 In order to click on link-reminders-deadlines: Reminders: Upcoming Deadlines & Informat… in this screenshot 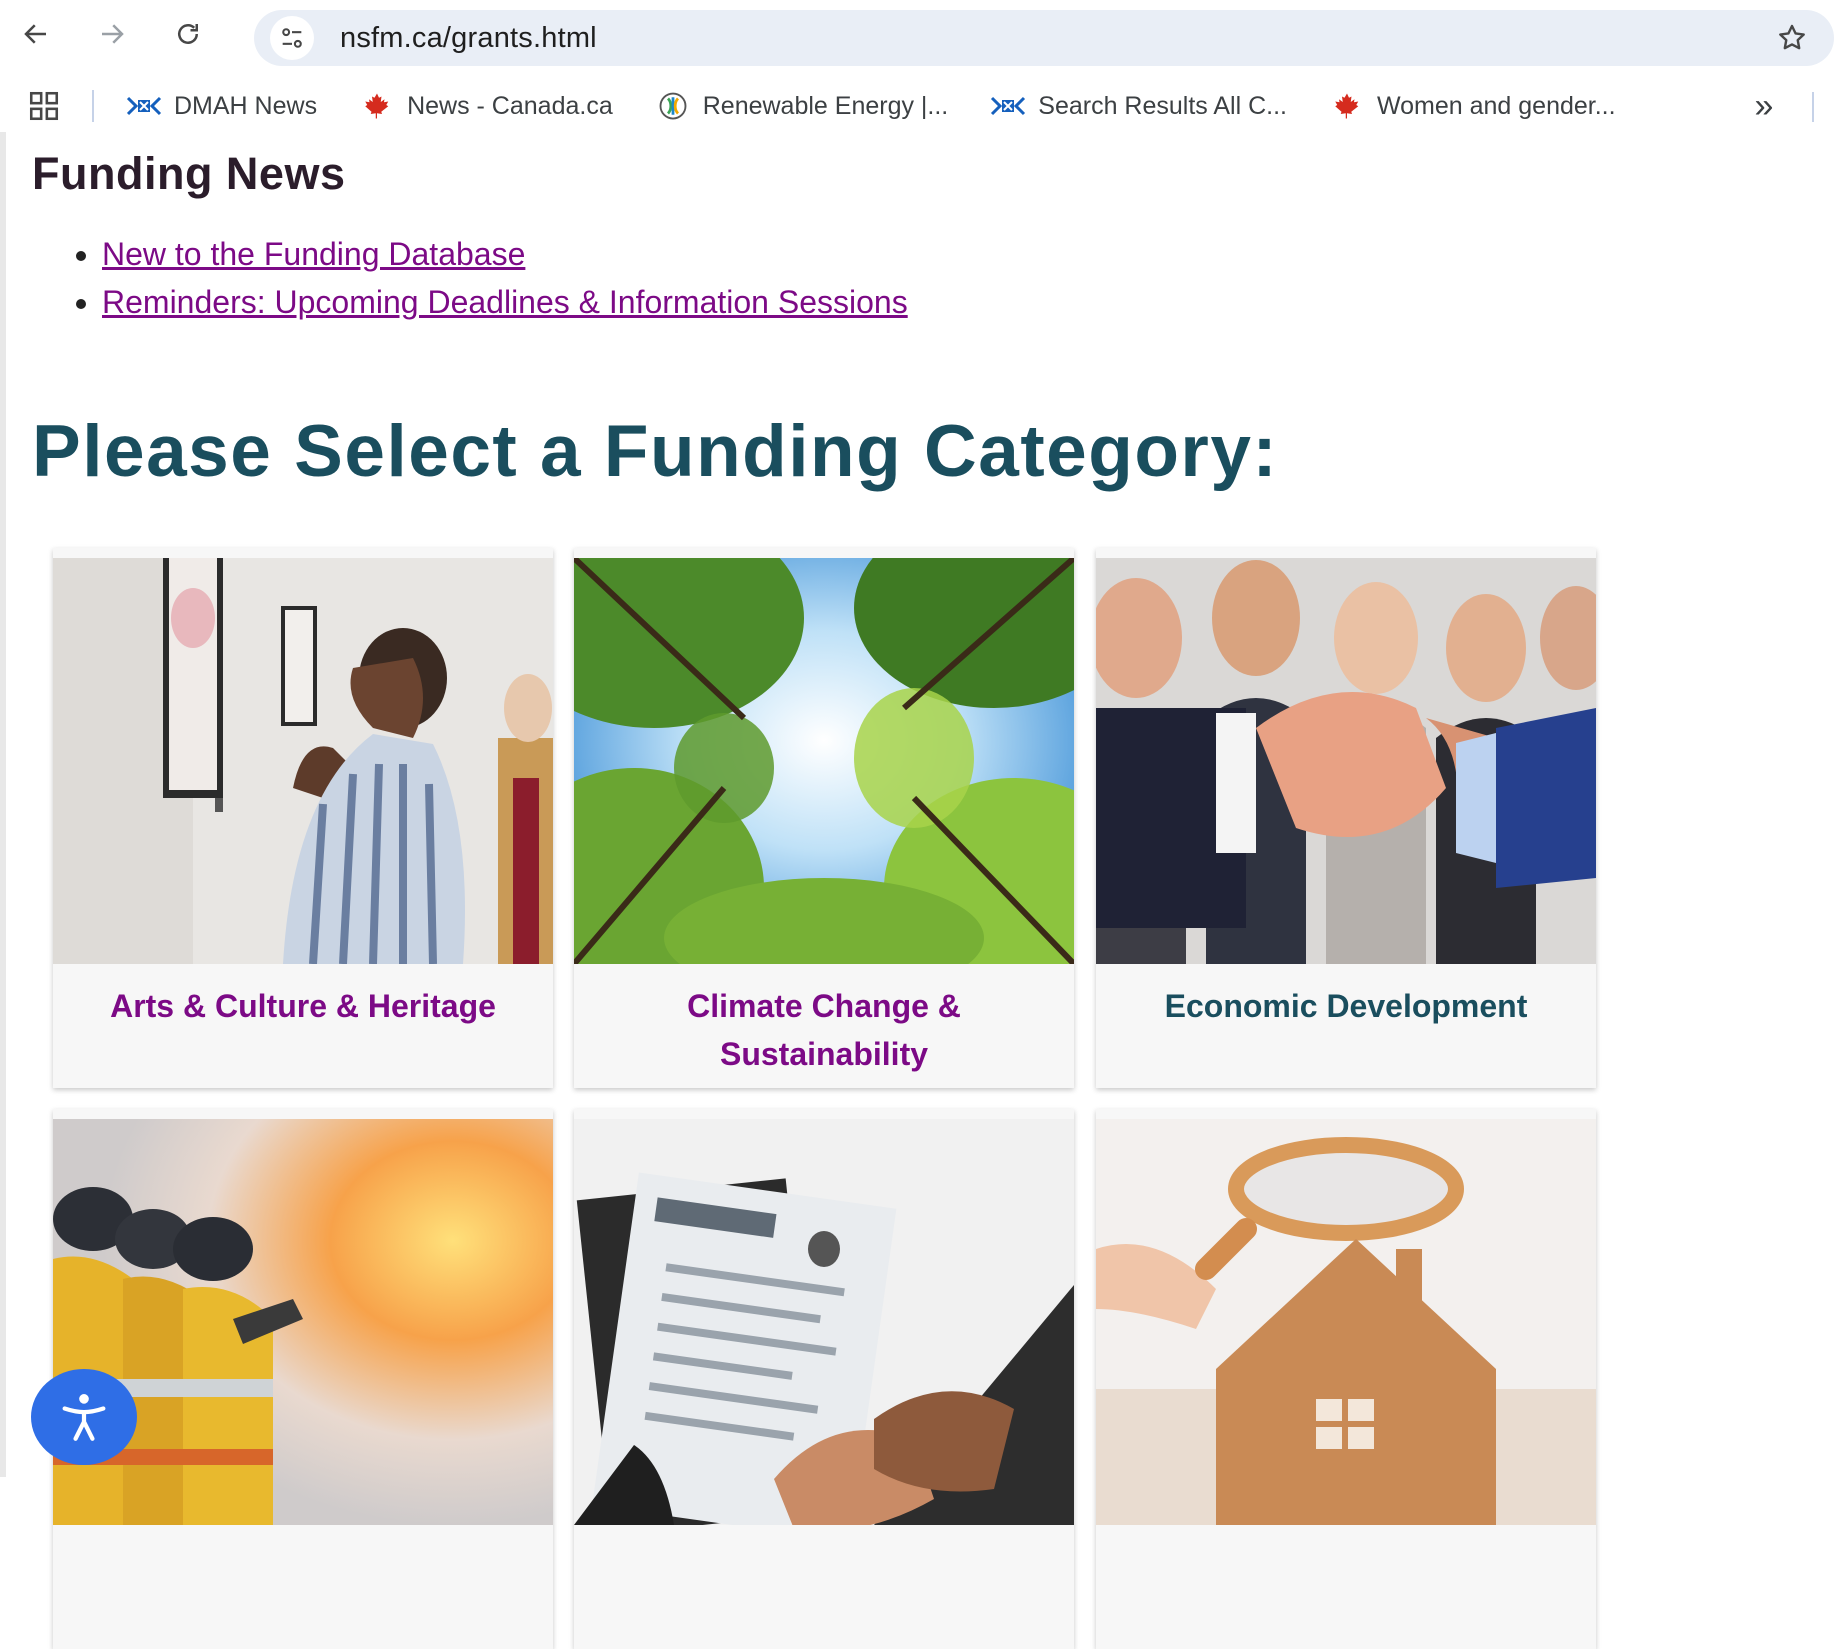, I will do `click(505, 302)`.